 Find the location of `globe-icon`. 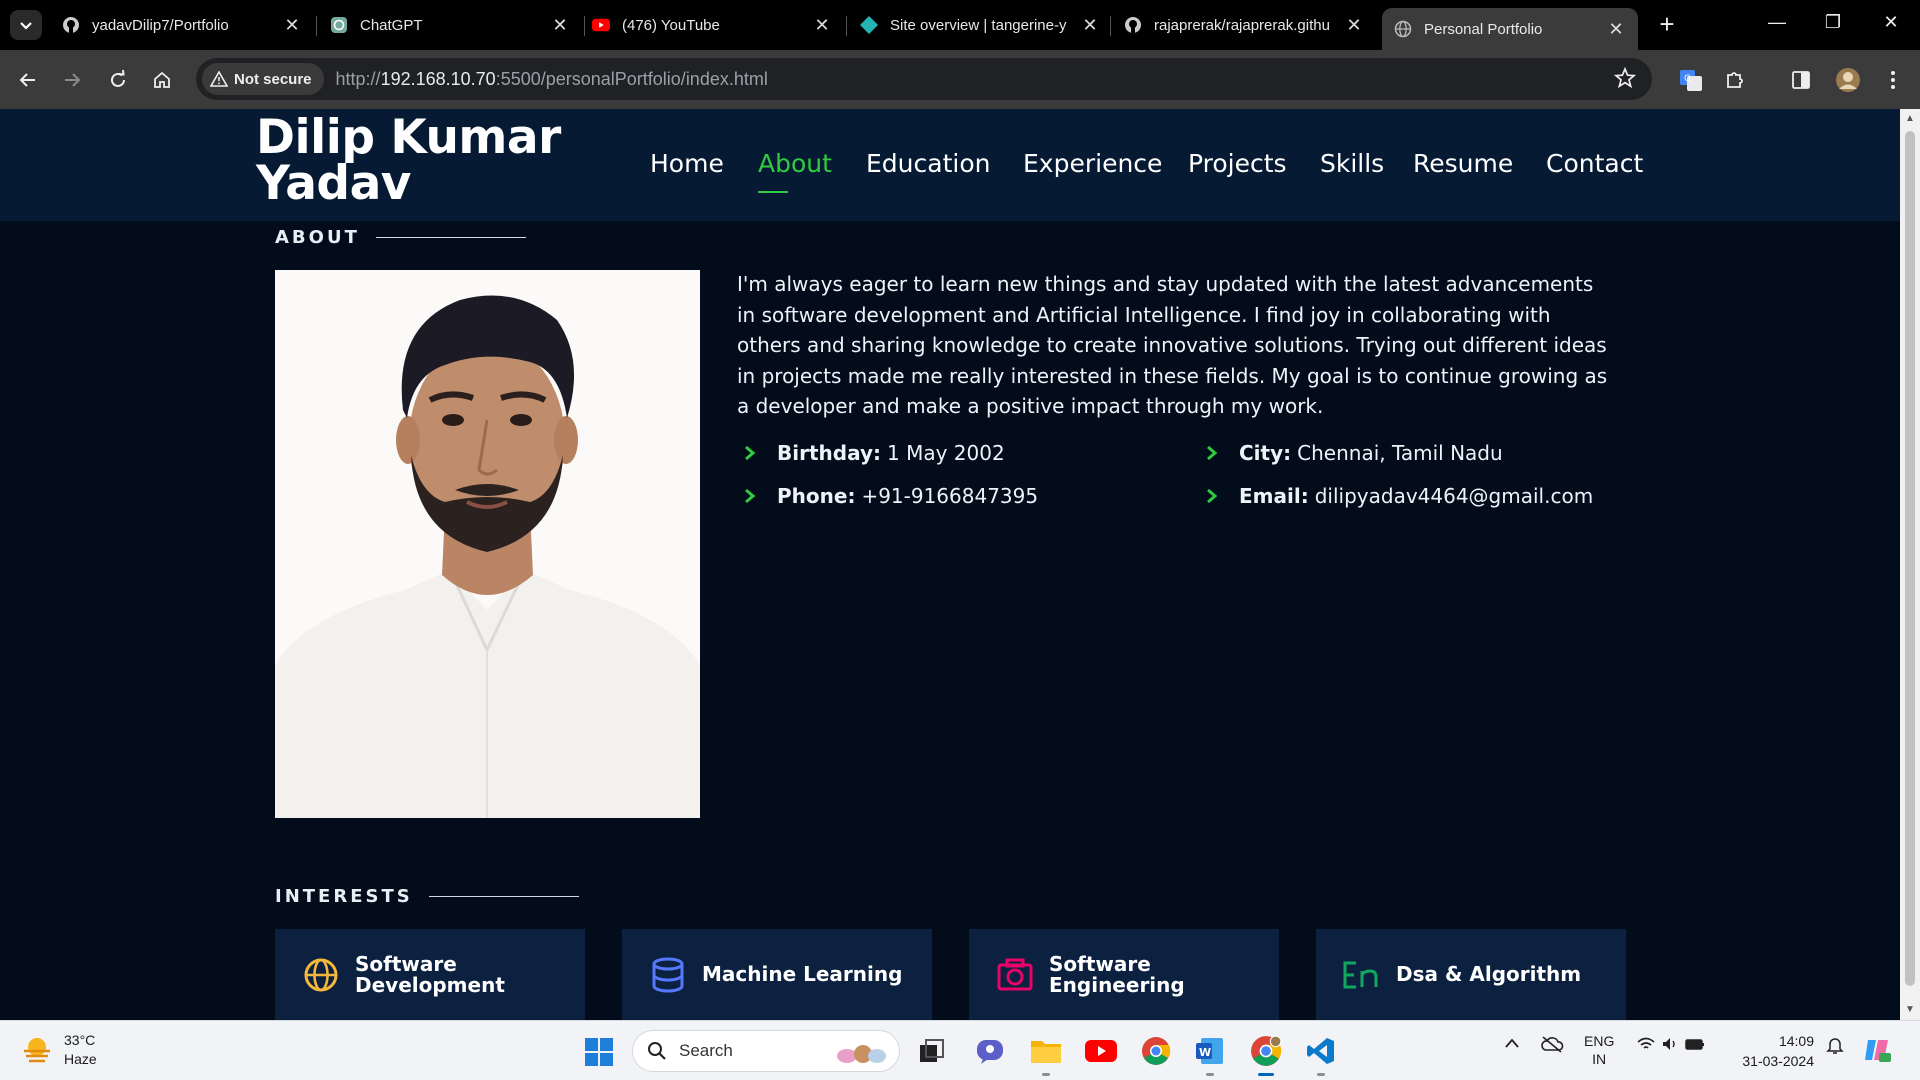

globe-icon is located at coordinates (321, 975).